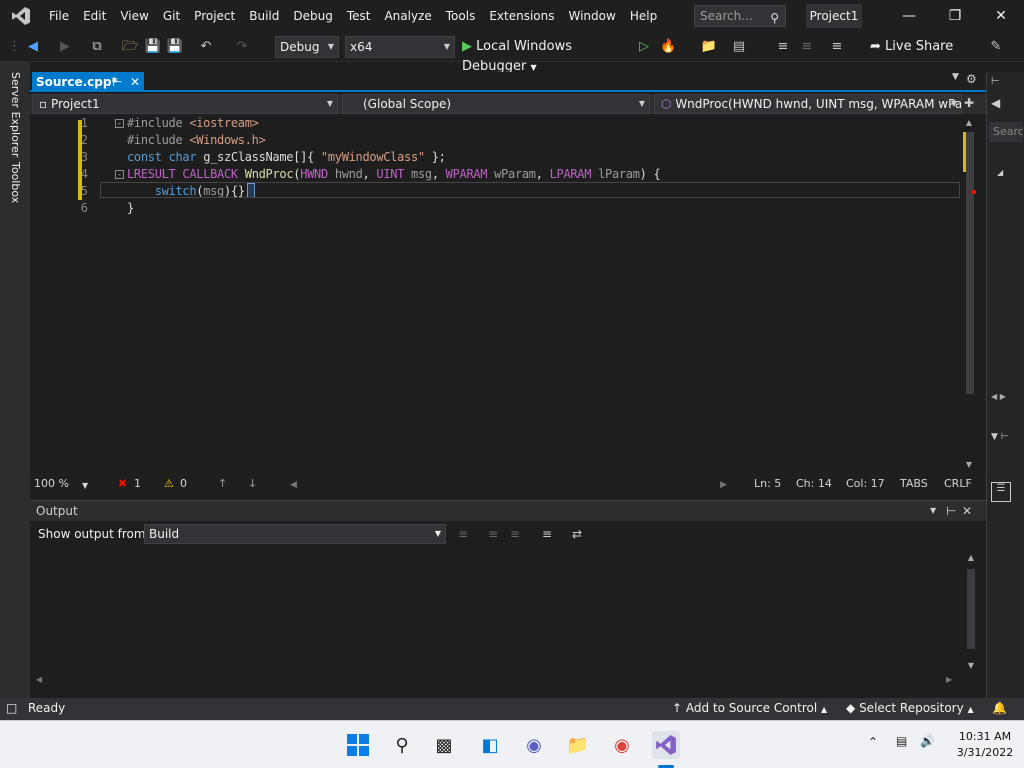  I want to click on next-message-icon: ≡, so click(515, 534).